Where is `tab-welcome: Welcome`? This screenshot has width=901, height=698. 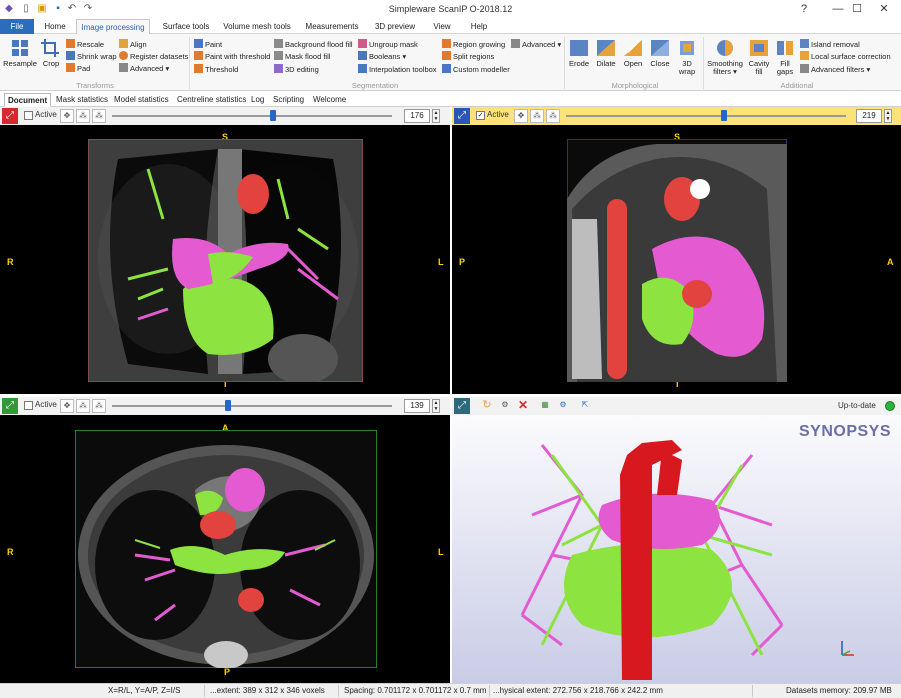 tab-welcome: Welcome is located at coordinates (329, 100).